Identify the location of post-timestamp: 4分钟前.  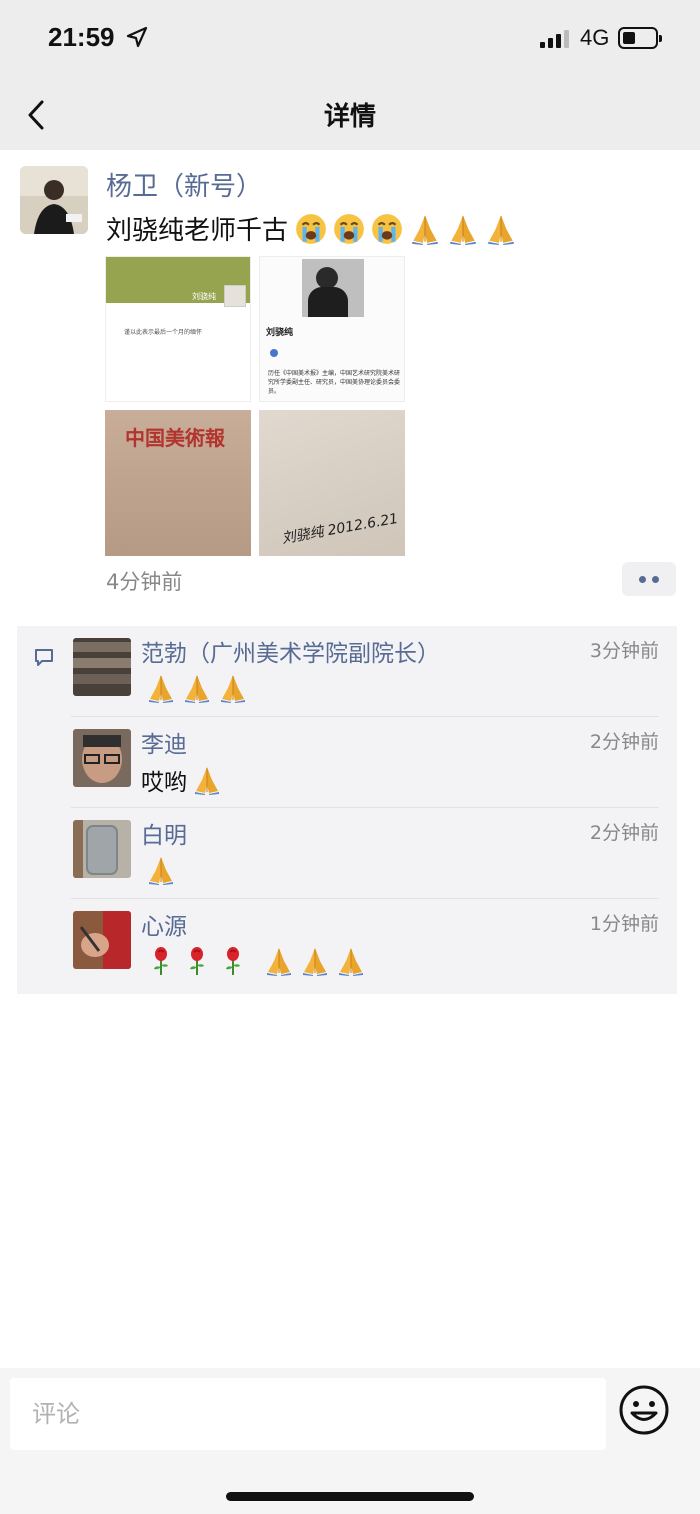
(144, 582).